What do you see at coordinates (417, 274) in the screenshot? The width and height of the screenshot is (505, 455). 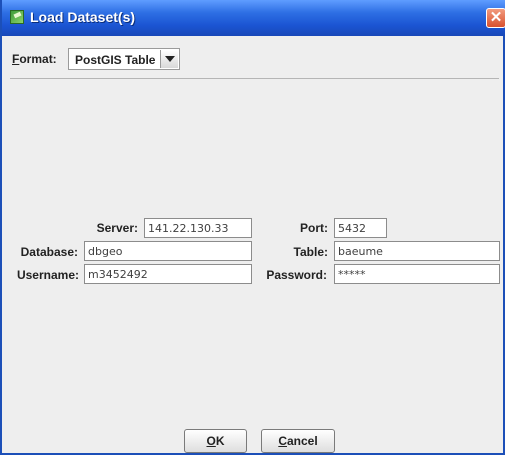 I see `password-field: *****` at bounding box center [417, 274].